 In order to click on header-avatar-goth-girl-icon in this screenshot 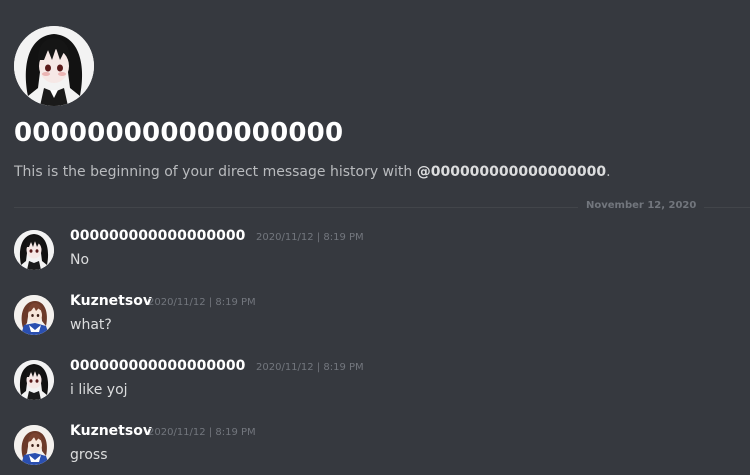, I will do `click(54, 66)`.